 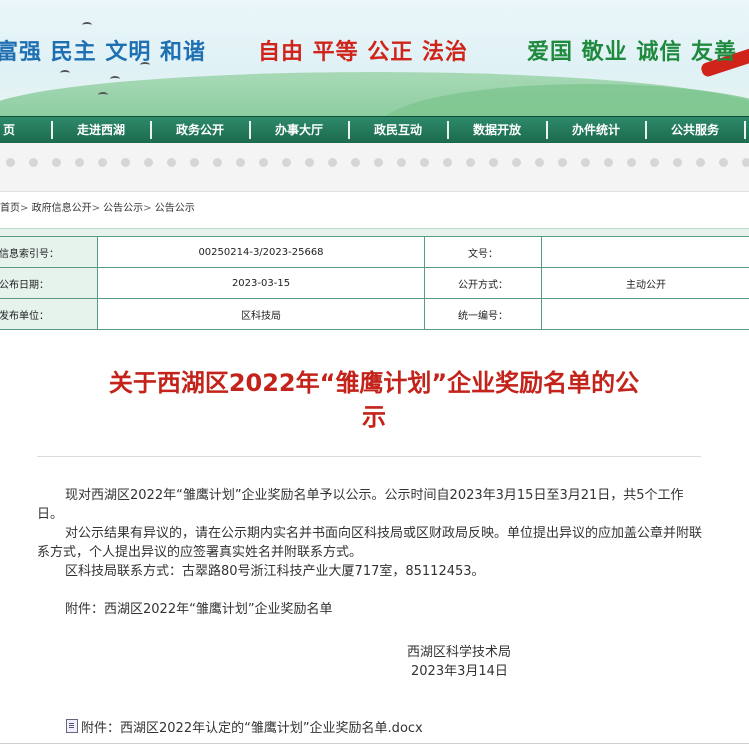 I want to click on document-icon, so click(x=72, y=726).